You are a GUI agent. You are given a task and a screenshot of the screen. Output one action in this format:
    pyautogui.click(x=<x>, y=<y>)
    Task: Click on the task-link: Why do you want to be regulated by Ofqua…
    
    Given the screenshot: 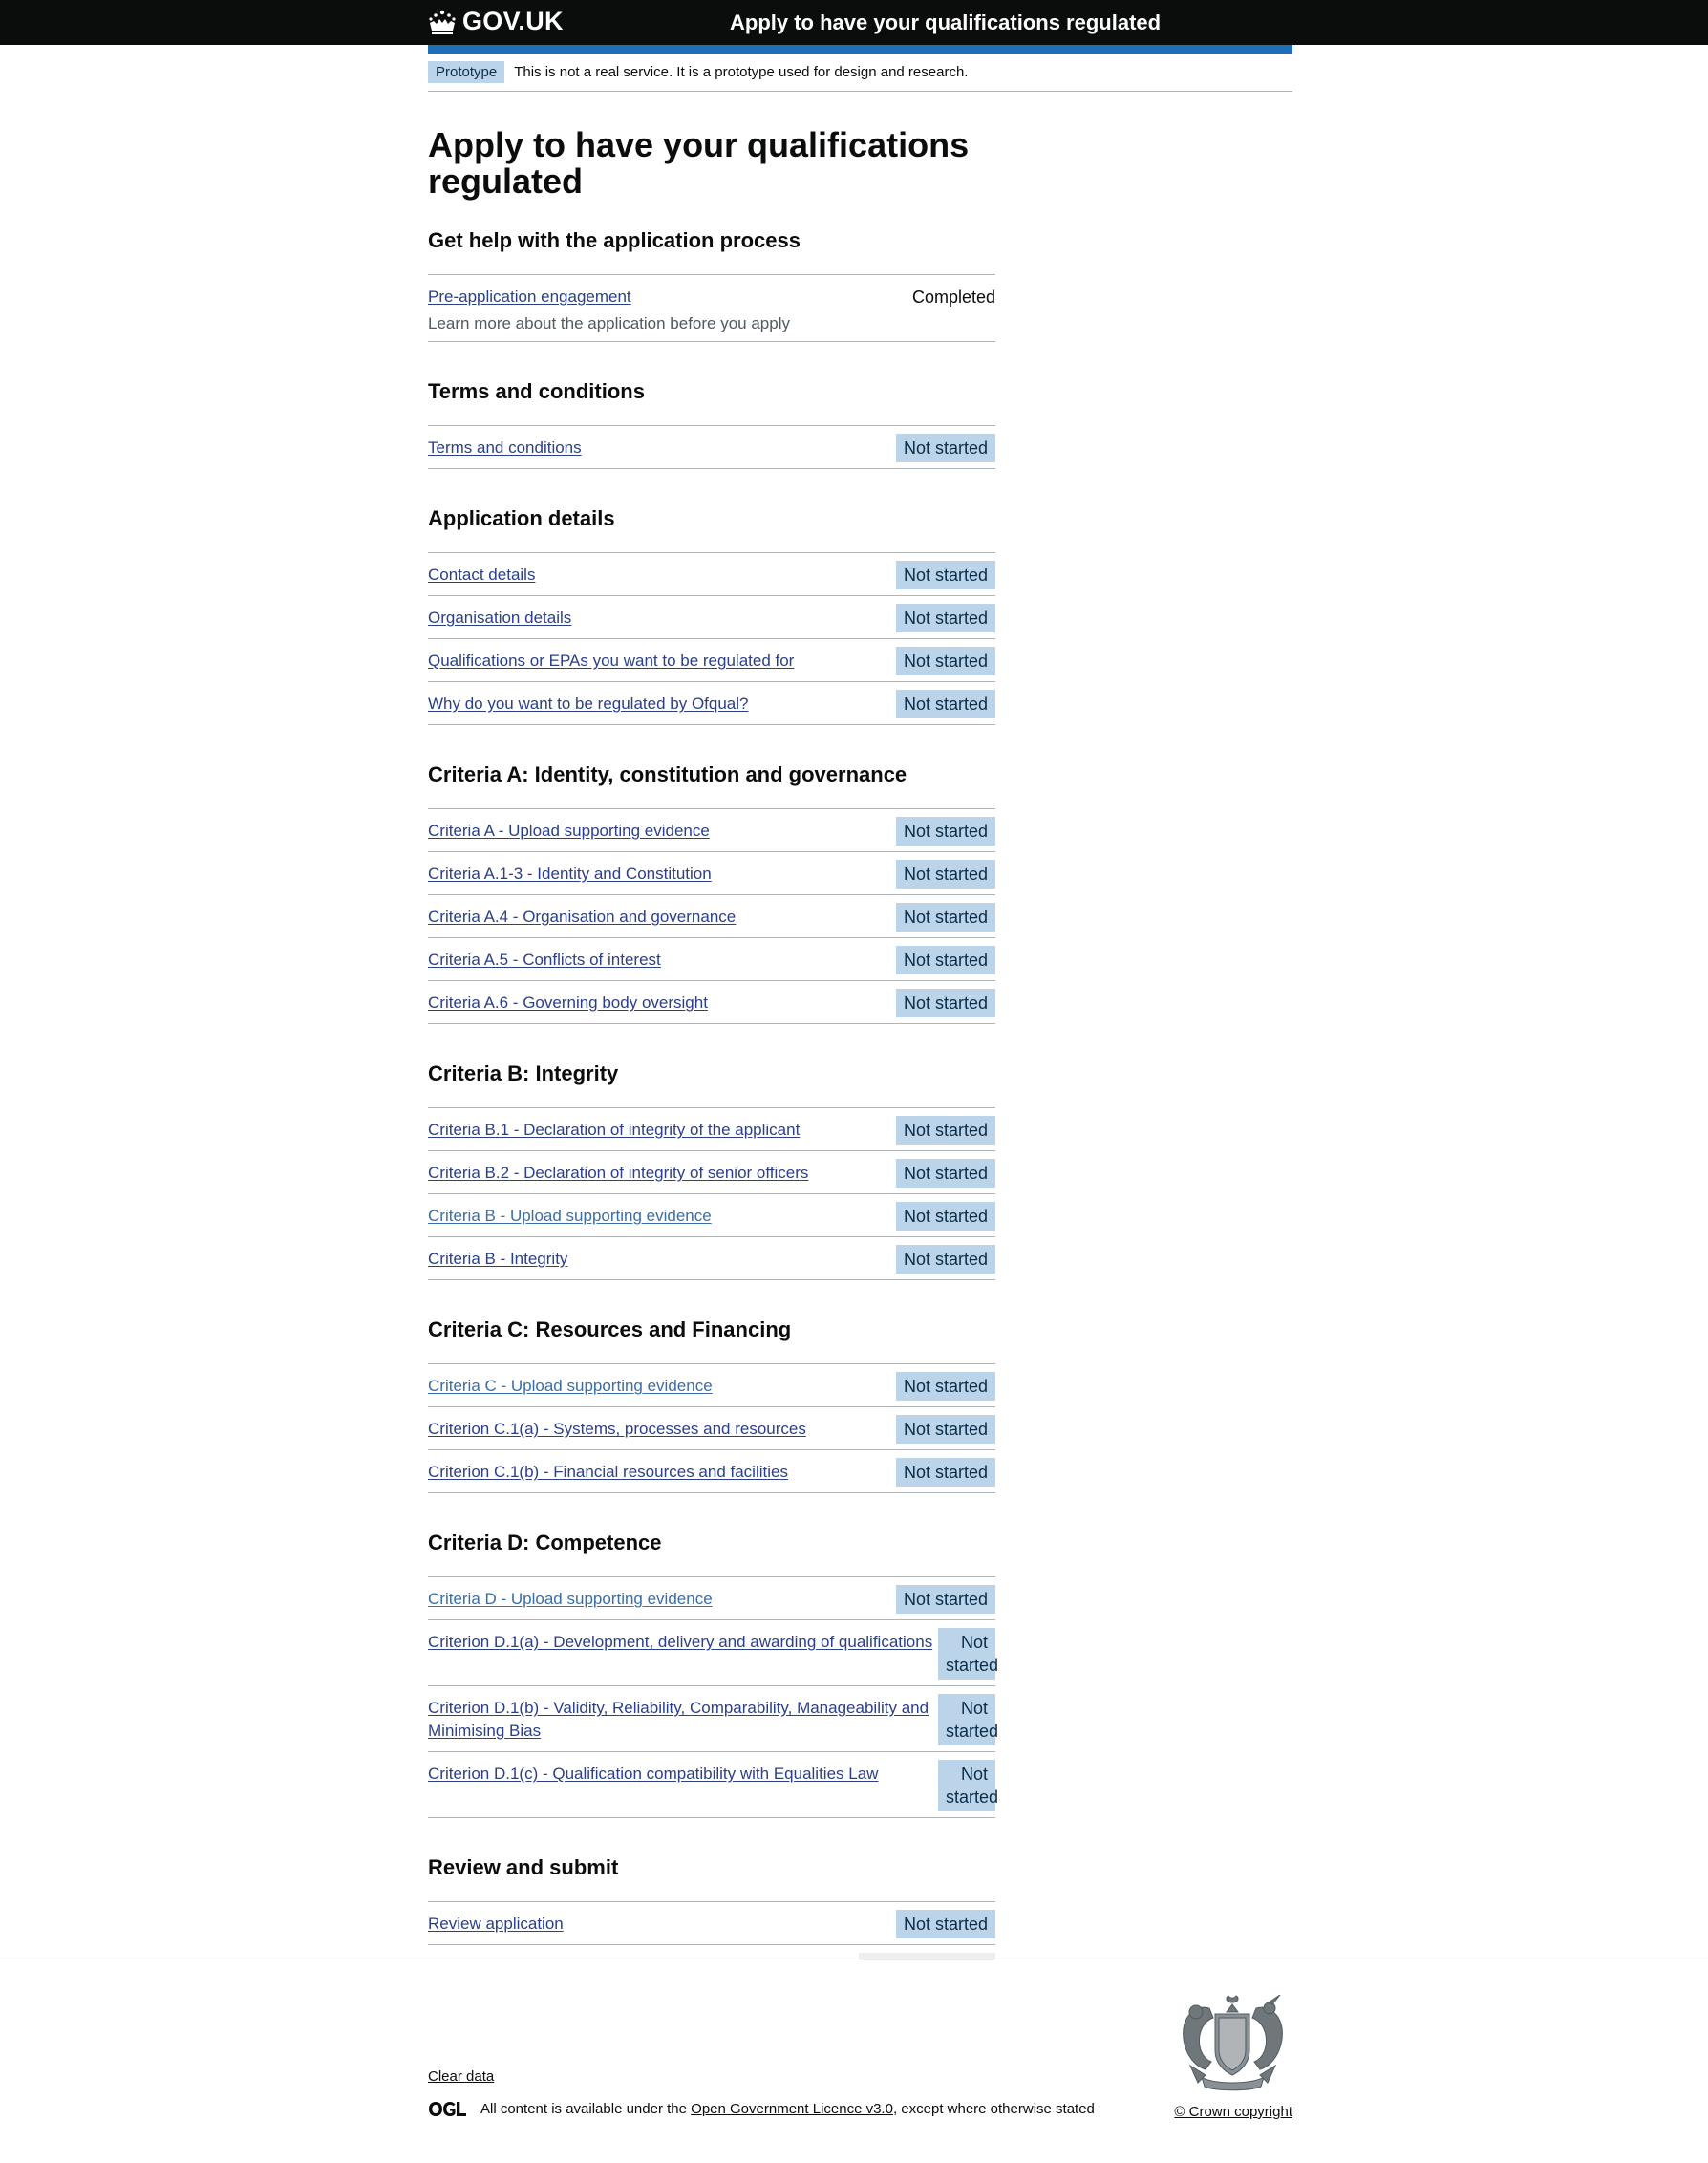 What is the action you would take?
    pyautogui.click(x=662, y=704)
    